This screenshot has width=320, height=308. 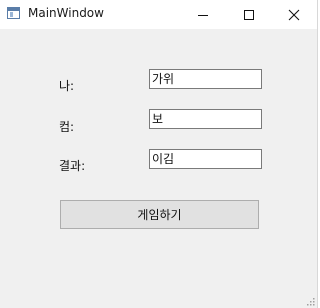 What do you see at coordinates (159, 214) in the screenshot?
I see `play-game-button: 게임하기` at bounding box center [159, 214].